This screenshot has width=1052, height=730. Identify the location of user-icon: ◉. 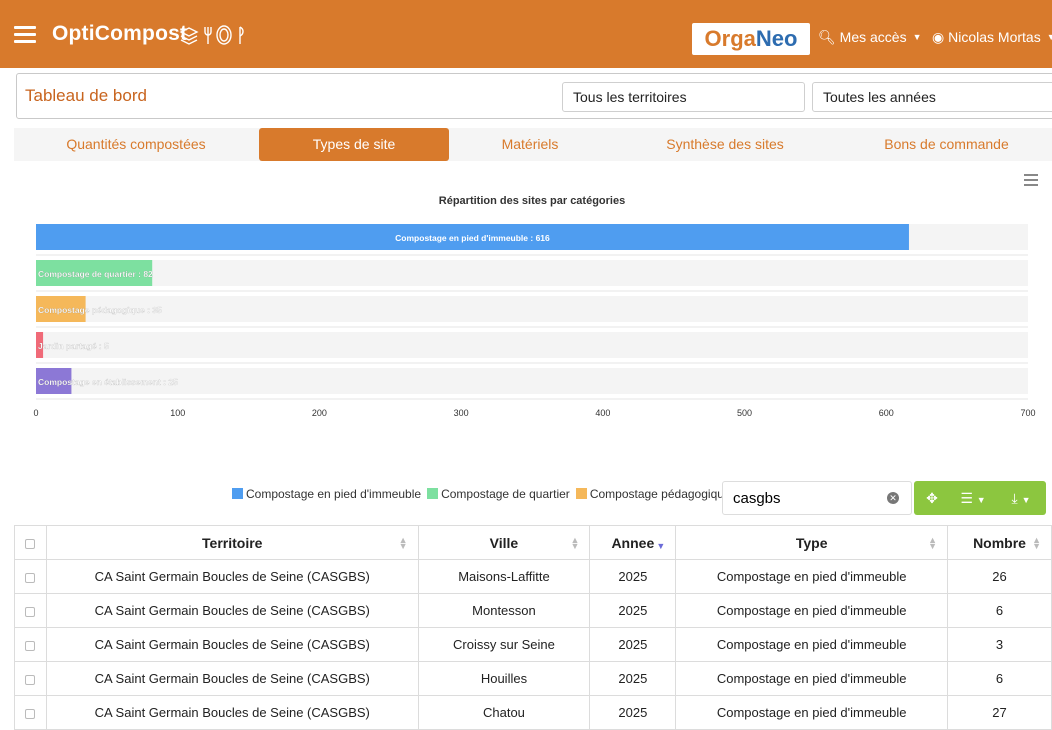
(938, 37).